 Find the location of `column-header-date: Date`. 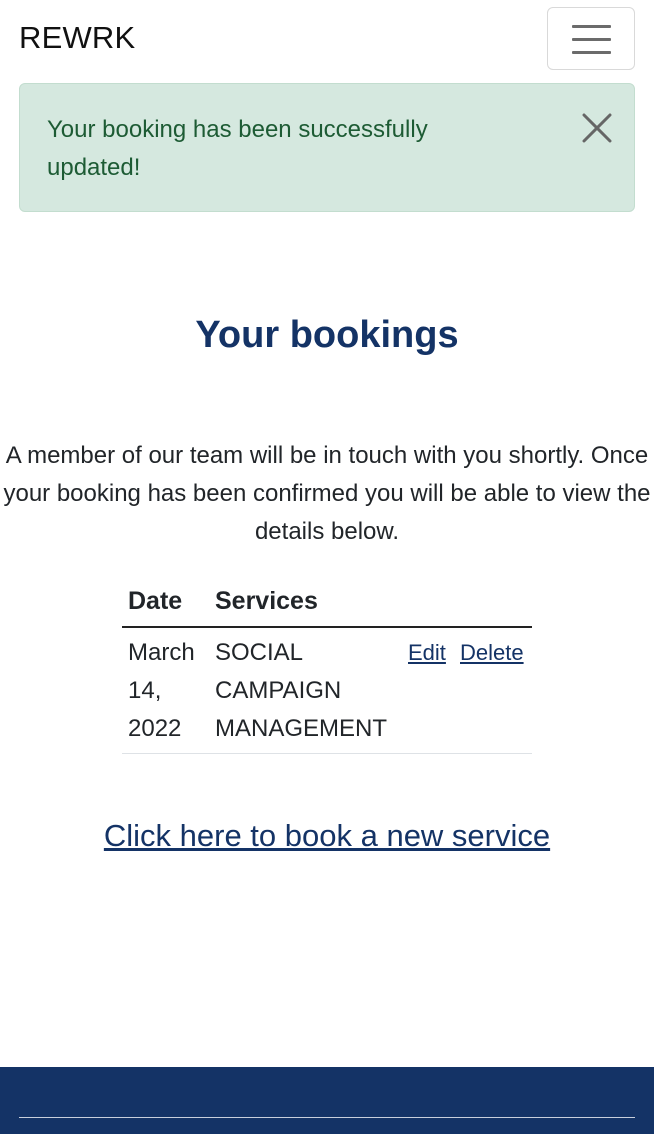

column-header-date: Date is located at coordinates (155, 601).